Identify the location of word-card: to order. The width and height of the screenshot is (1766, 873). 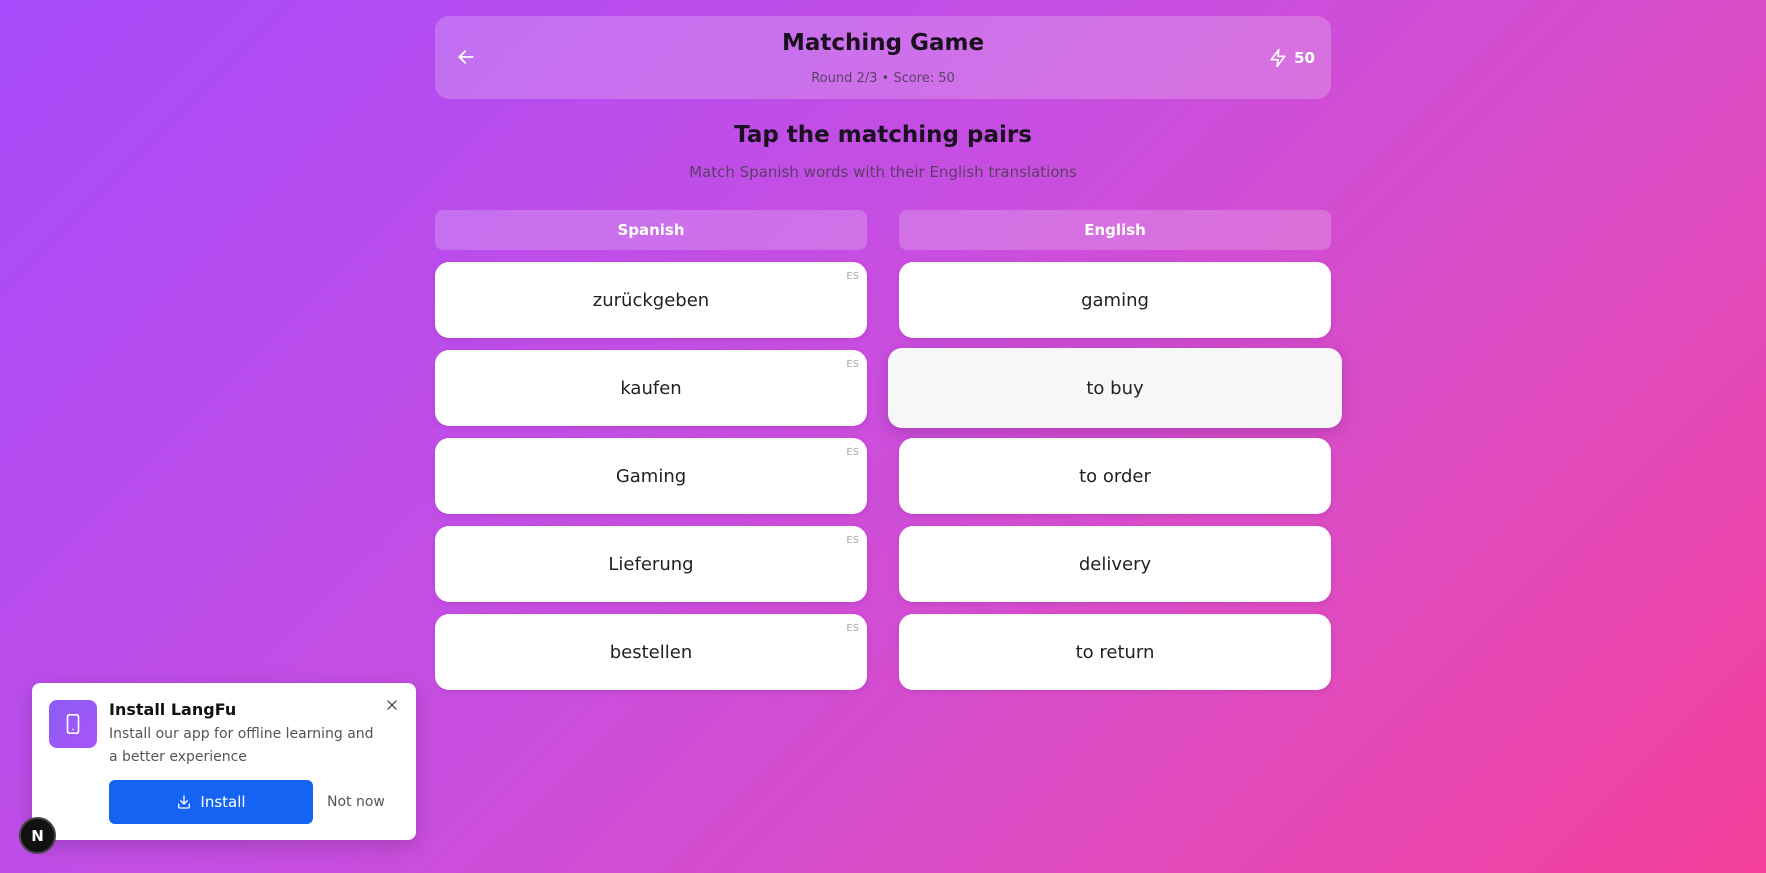
(1115, 476).